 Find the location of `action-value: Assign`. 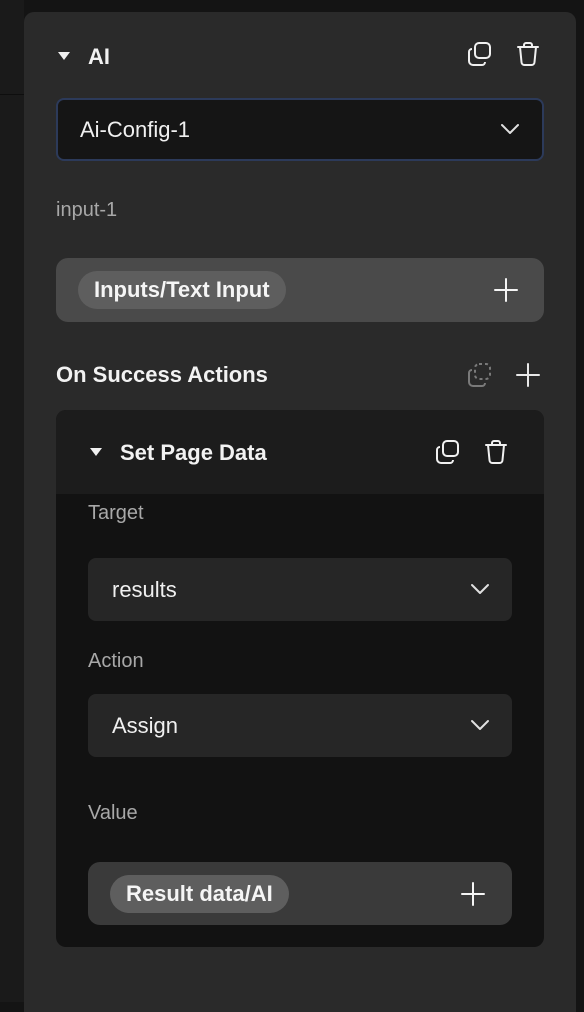

action-value: Assign is located at coordinates (145, 725).